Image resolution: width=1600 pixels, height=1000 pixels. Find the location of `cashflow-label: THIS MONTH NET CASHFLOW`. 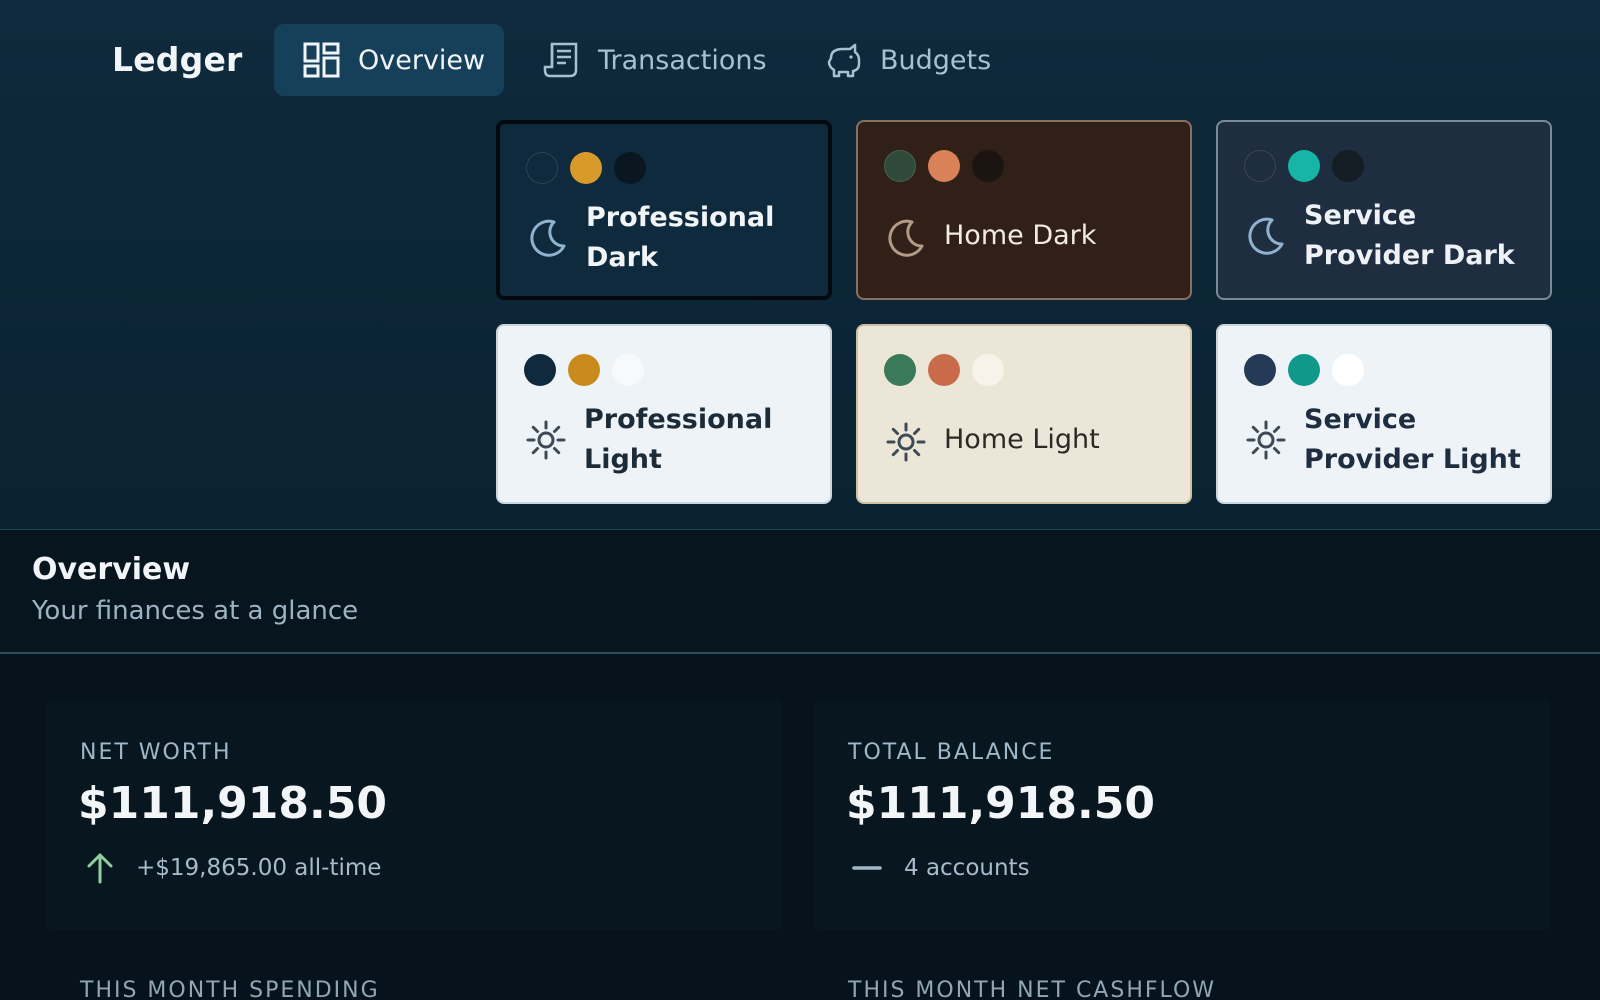

cashflow-label: THIS MONTH NET CASHFLOW is located at coordinates (1032, 989).